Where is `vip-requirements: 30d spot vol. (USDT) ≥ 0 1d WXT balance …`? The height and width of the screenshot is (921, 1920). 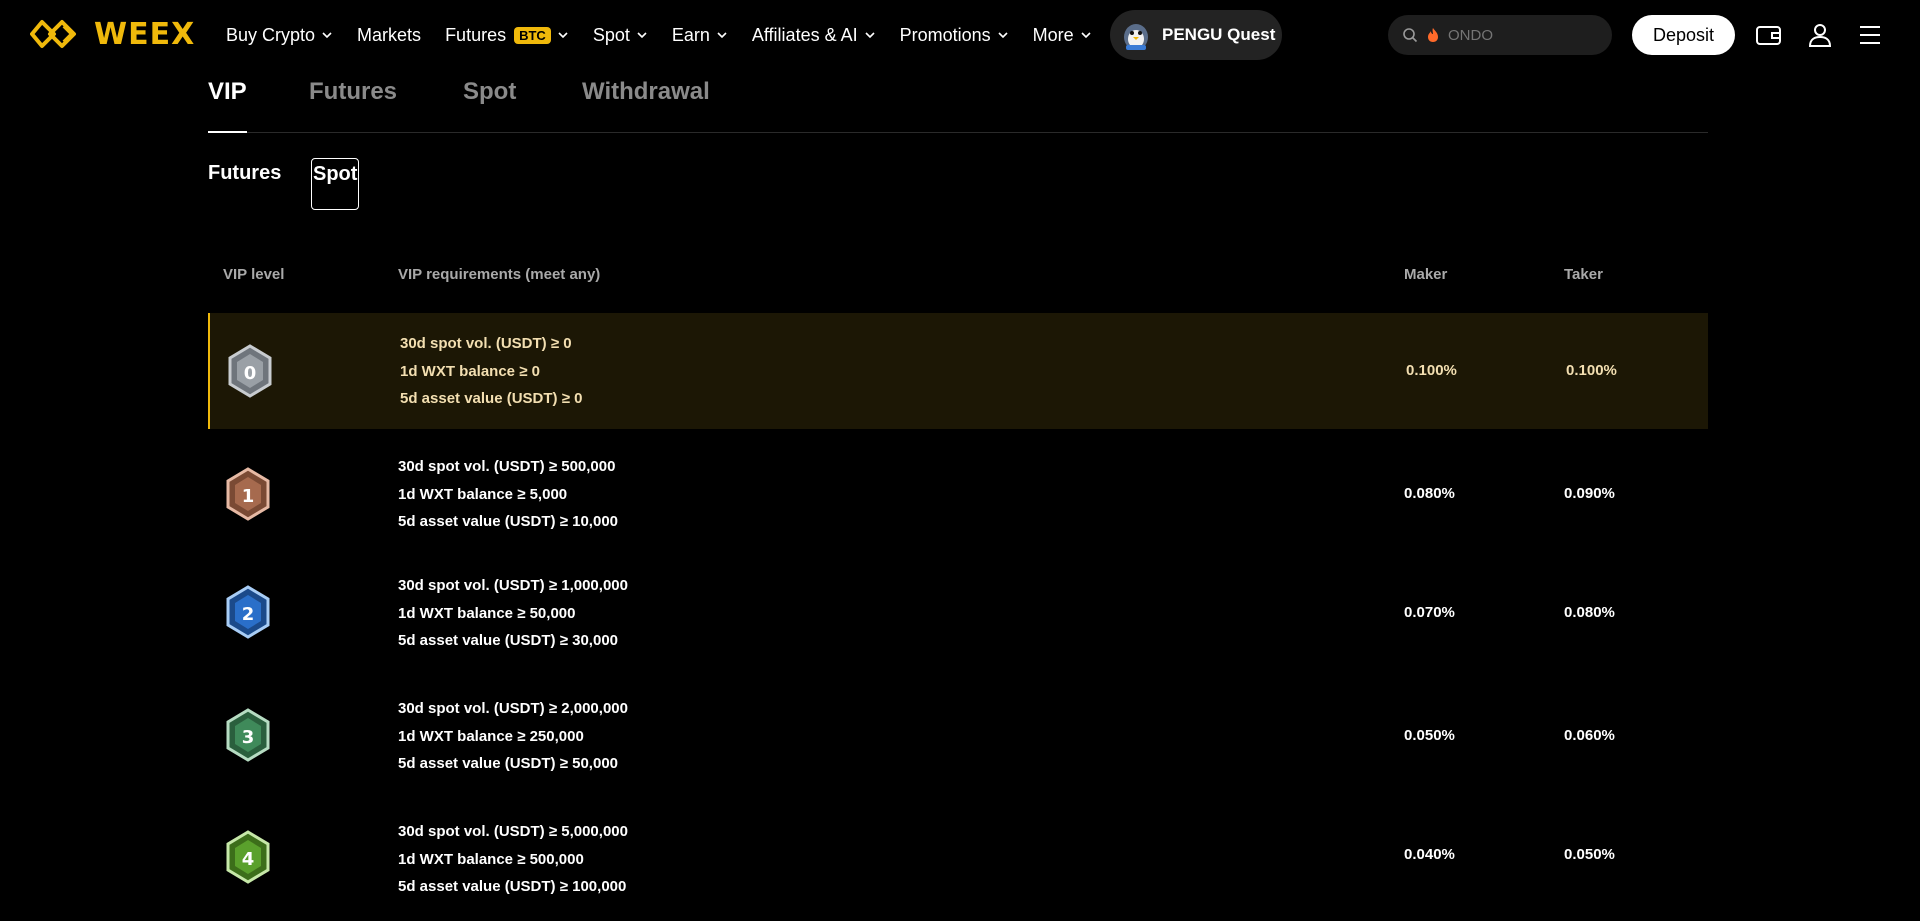
vip-requirements: 30d spot vol. (USDT) ≥ 0 1d WXT balance … is located at coordinates (491, 371).